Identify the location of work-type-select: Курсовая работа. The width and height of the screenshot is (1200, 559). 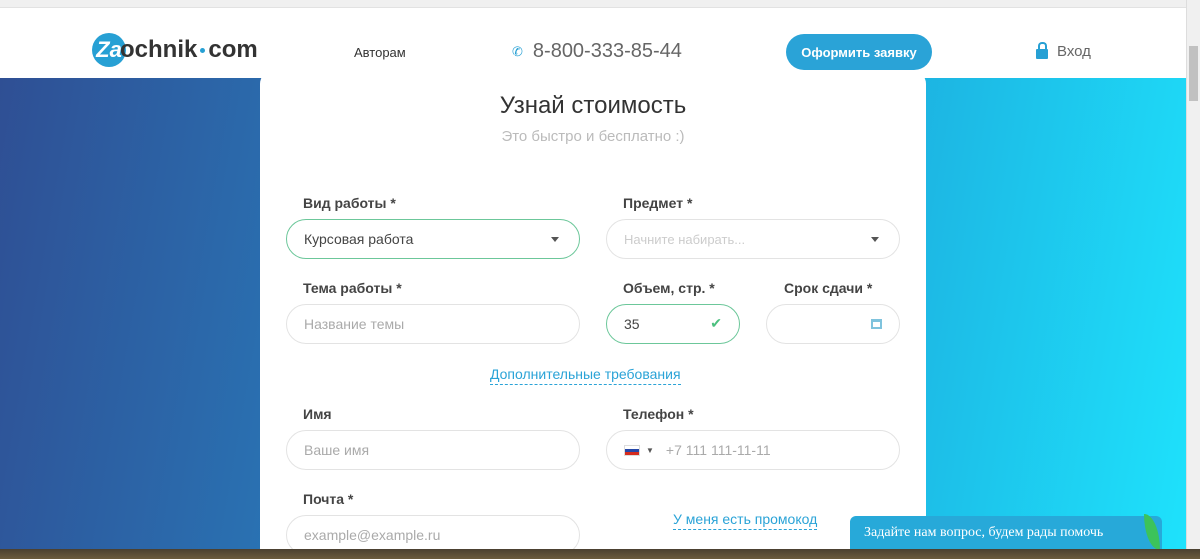
(433, 239).